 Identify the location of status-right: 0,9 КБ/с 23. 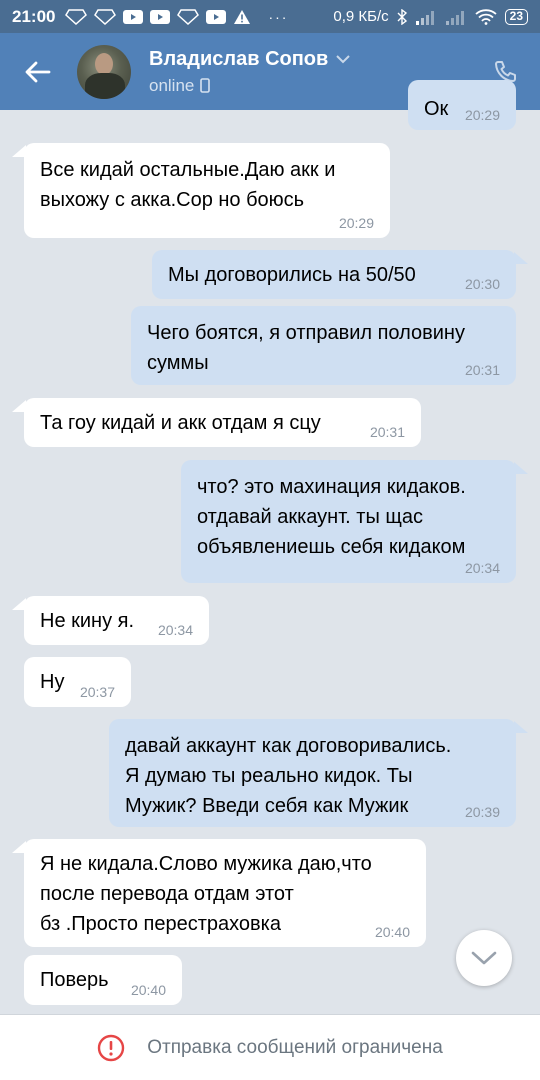
(430, 16).